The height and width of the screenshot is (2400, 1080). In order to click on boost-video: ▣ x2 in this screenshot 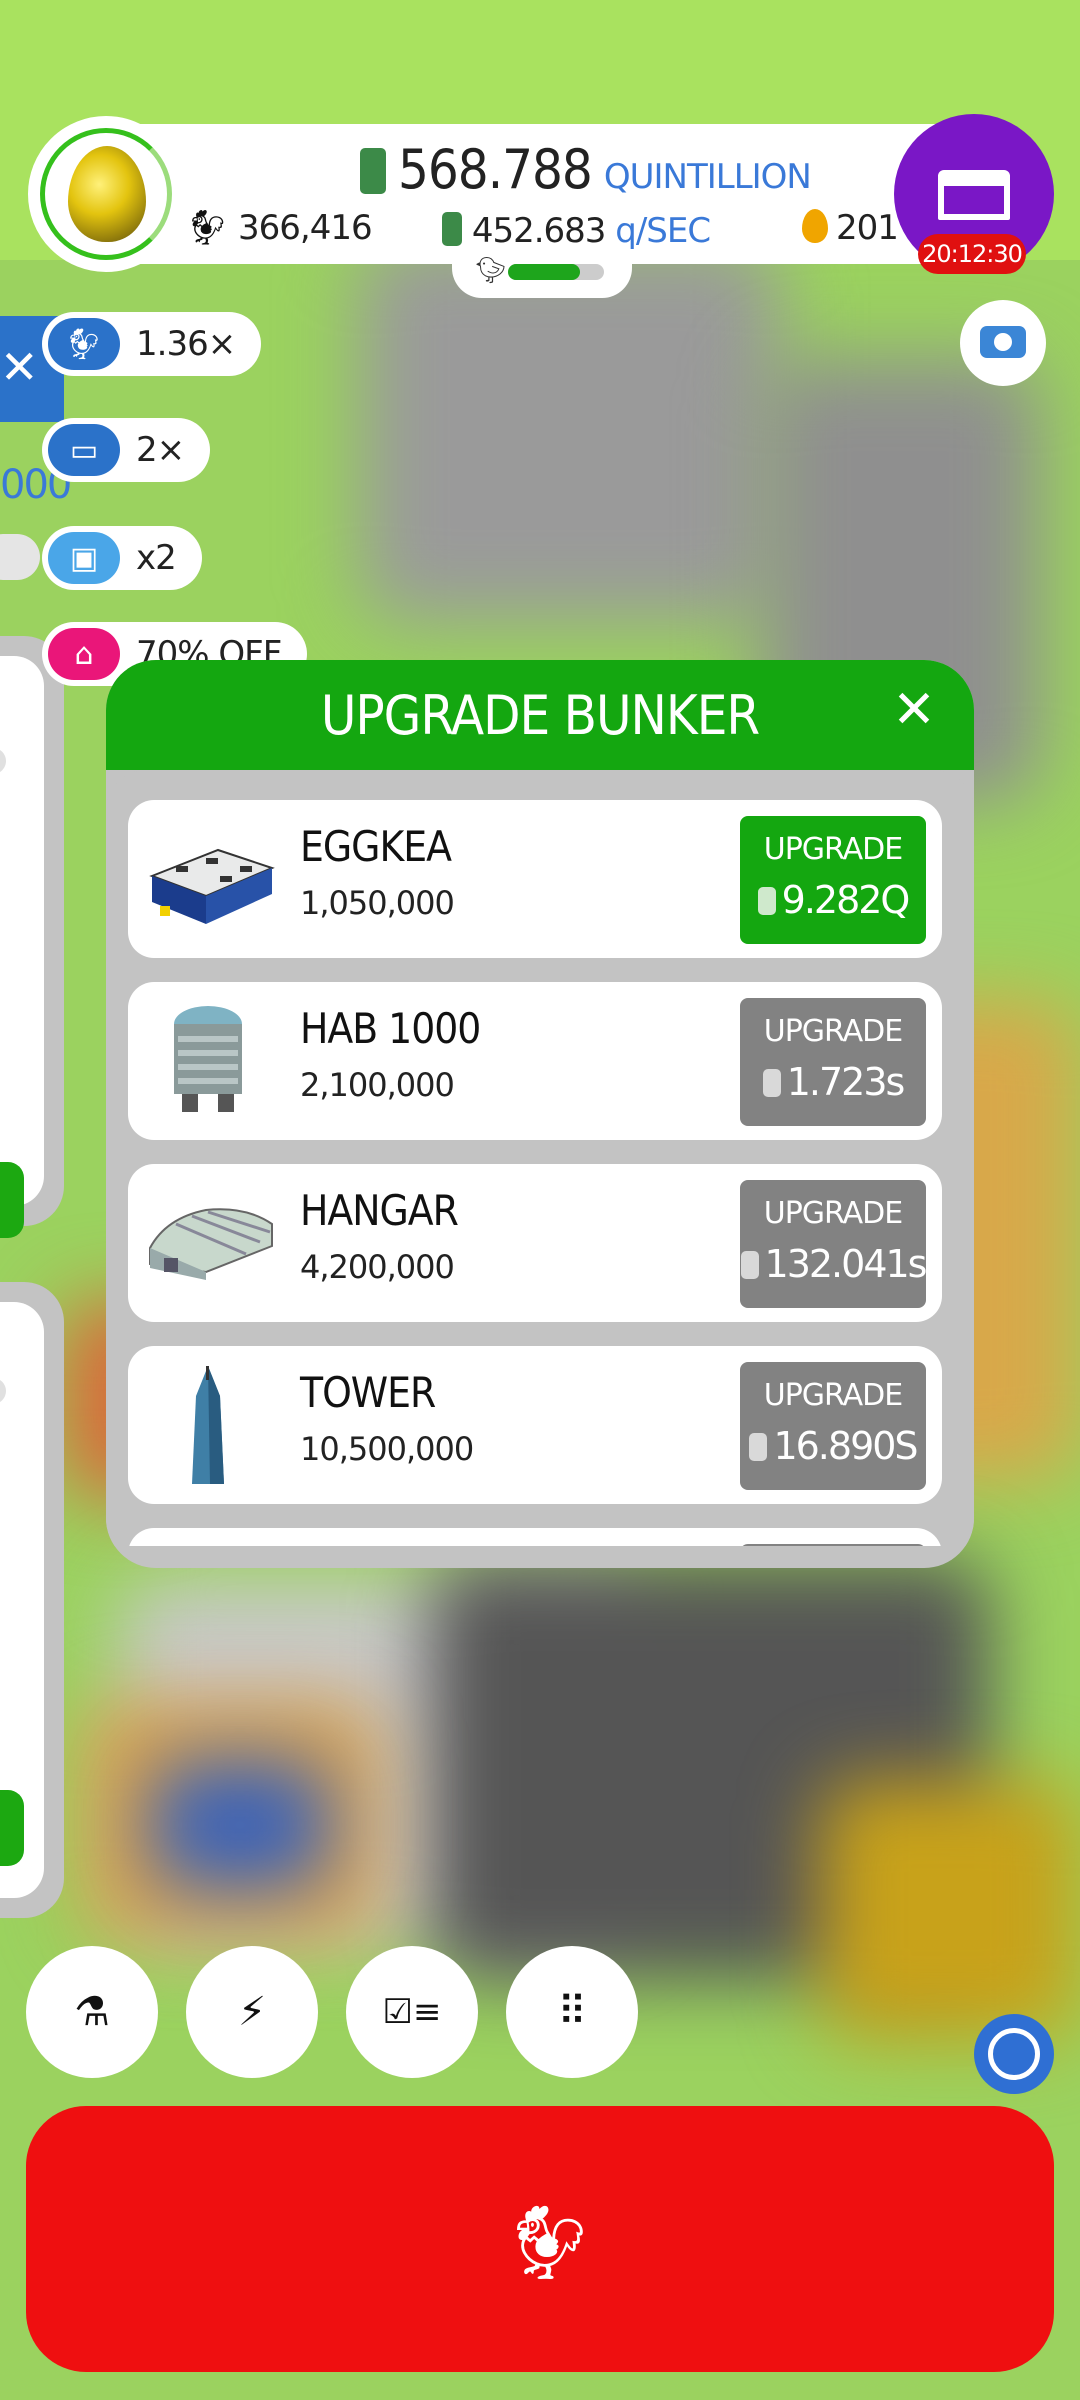, I will do `click(122, 558)`.